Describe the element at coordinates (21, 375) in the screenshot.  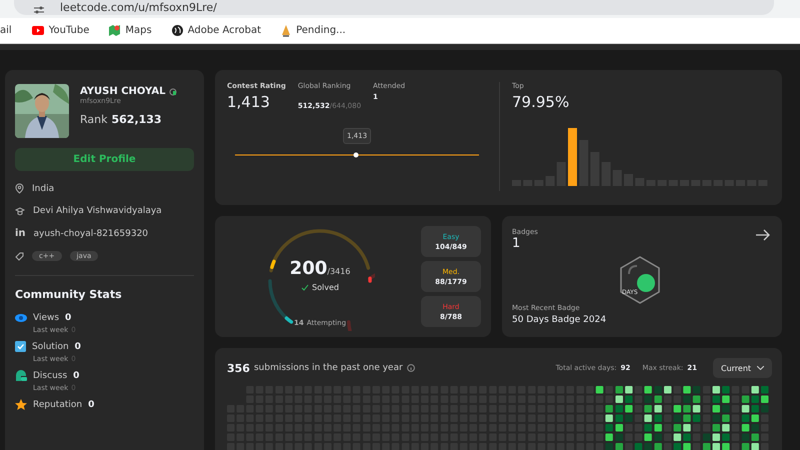
I see `discuss-icon` at that location.